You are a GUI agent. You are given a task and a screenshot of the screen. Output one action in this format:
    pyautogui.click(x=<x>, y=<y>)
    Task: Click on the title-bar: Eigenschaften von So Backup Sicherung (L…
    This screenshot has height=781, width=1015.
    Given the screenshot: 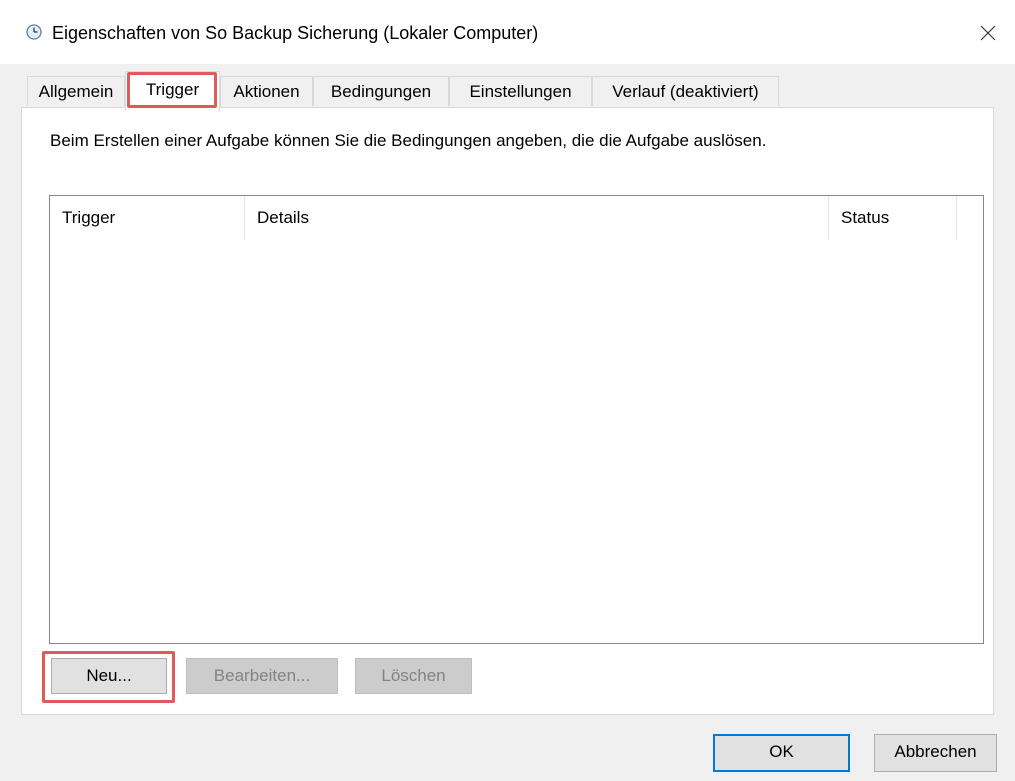 What is the action you would take?
    pyautogui.click(x=507, y=32)
    